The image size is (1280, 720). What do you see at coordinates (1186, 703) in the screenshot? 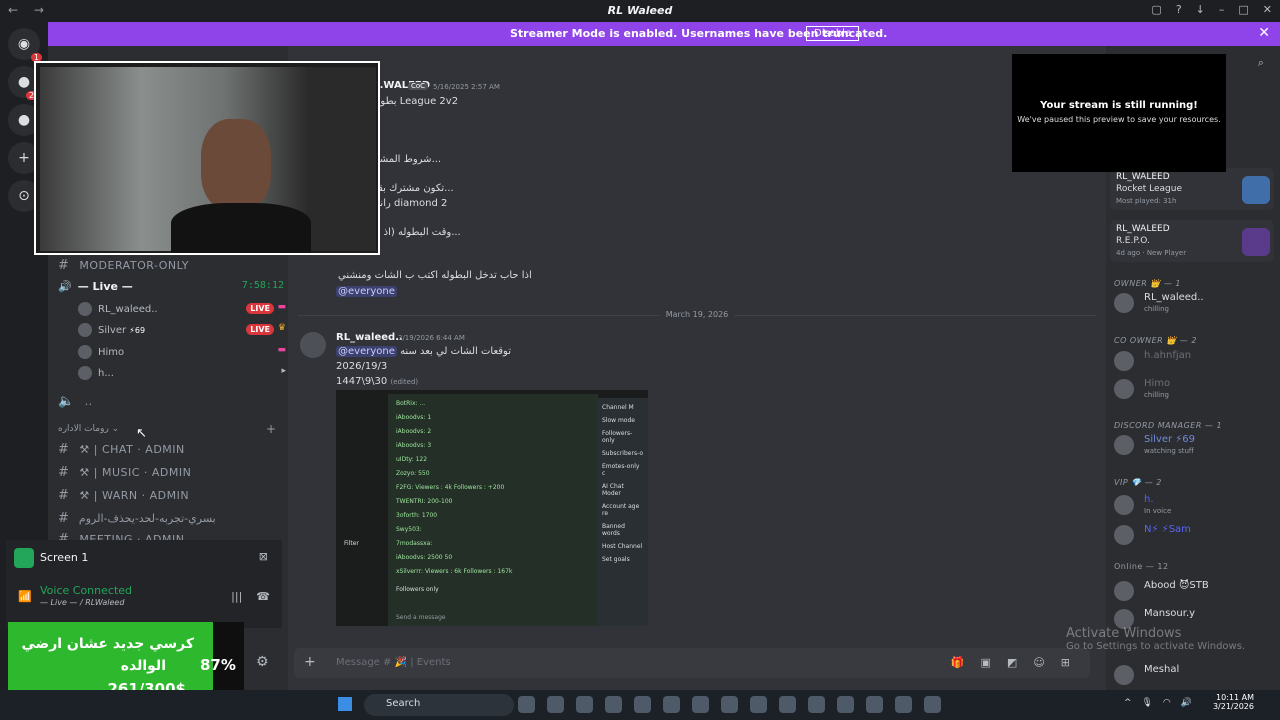
I see `volume-icon: 🔊` at bounding box center [1186, 703].